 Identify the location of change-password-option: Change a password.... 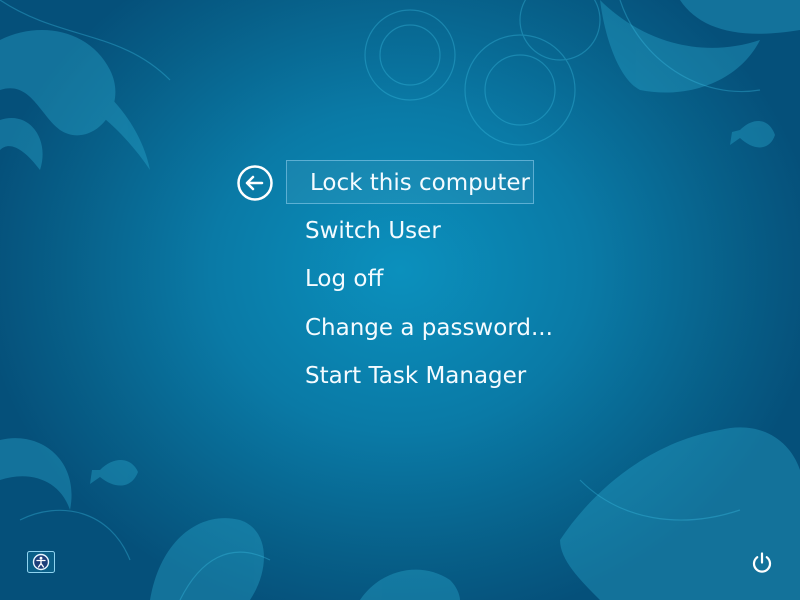
(421, 328).